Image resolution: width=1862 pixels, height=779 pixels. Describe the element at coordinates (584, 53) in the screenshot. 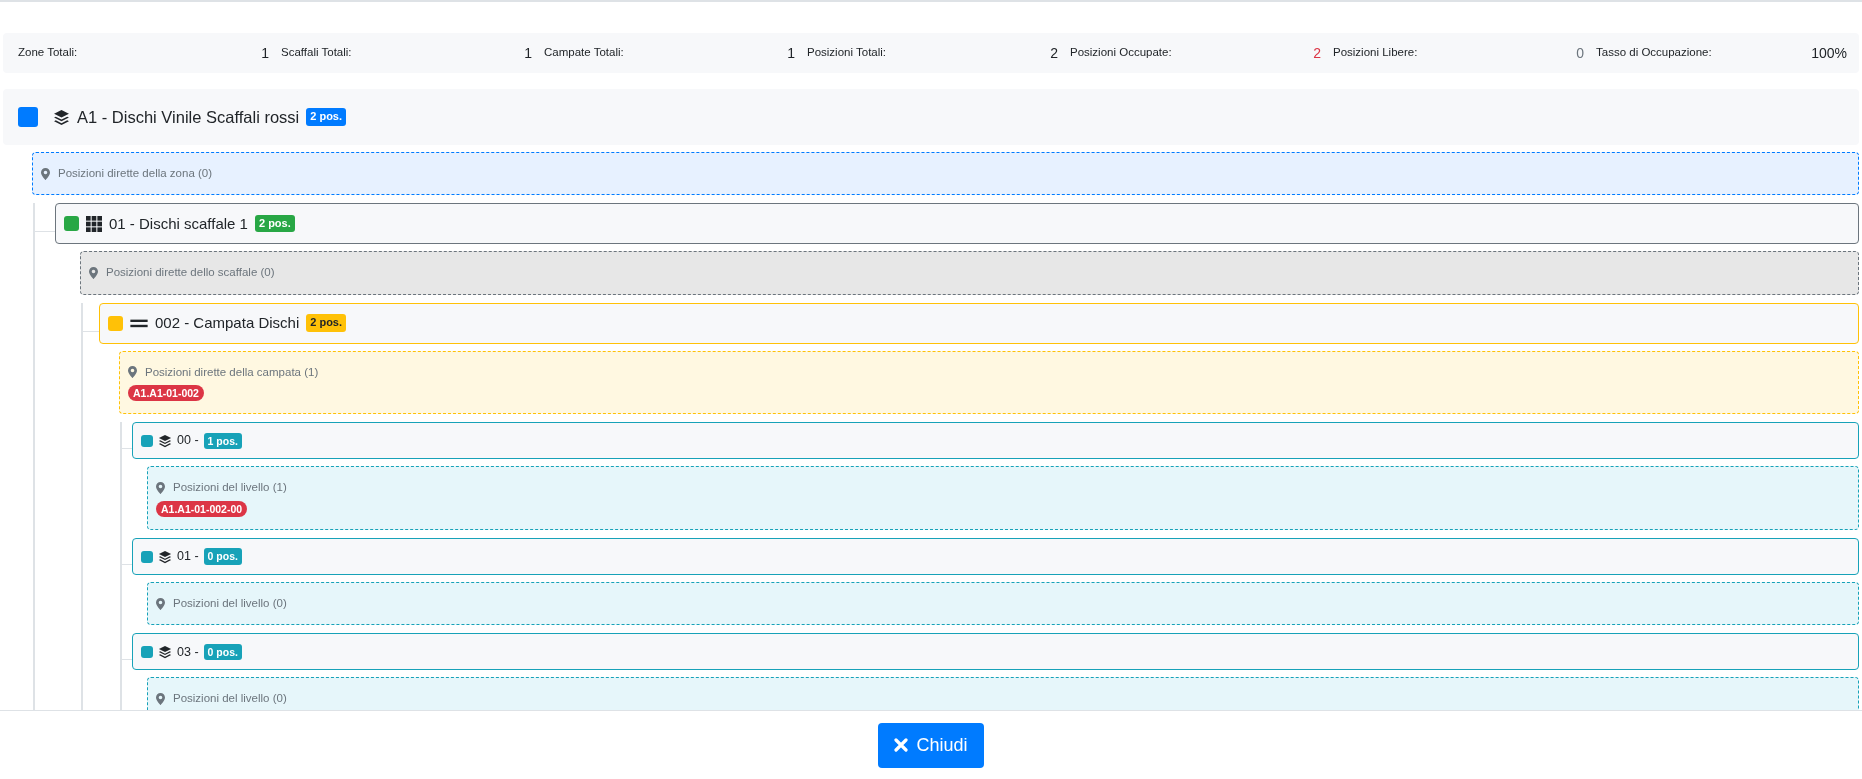

I see `stat-label: Campate Totali:` at that location.